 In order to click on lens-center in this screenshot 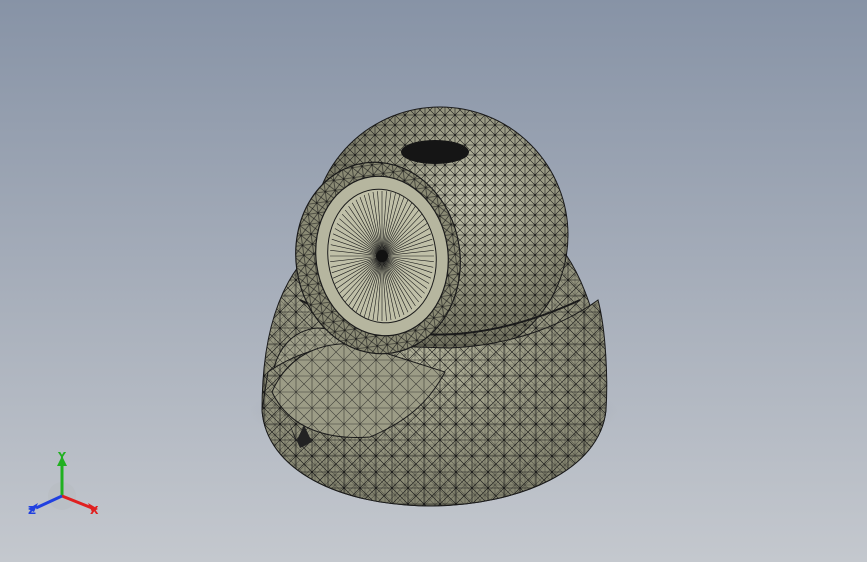, I will do `click(382, 256)`.